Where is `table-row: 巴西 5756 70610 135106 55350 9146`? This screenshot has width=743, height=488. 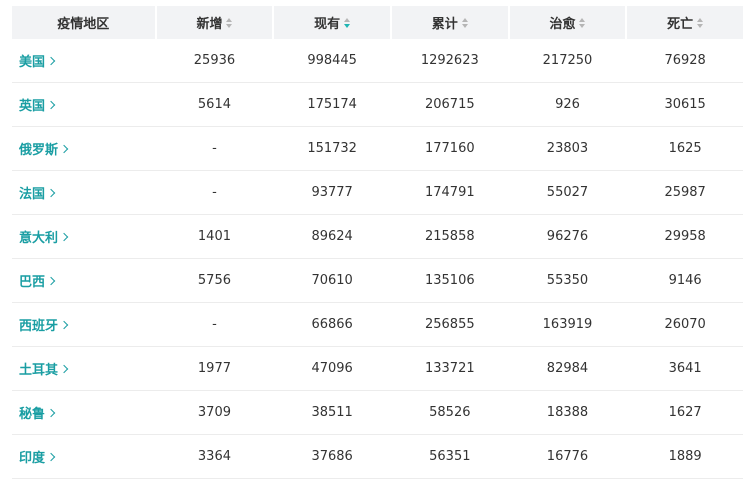
table-row: 巴西 5756 70610 135106 55350 9146 is located at coordinates (377, 281).